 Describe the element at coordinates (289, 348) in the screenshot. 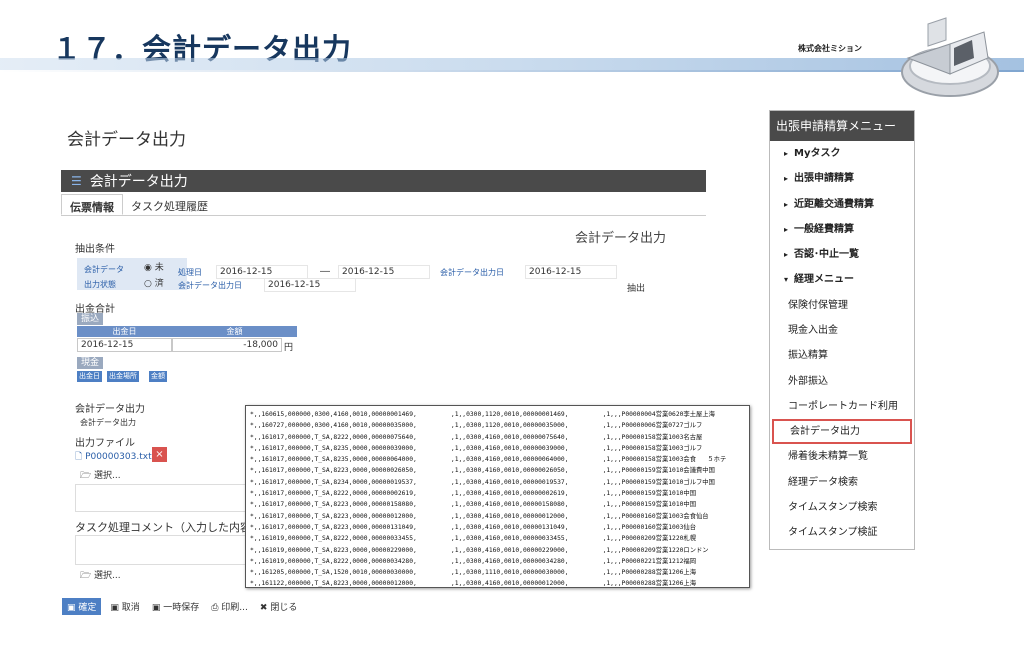

I see `yen-unit: 円` at that location.